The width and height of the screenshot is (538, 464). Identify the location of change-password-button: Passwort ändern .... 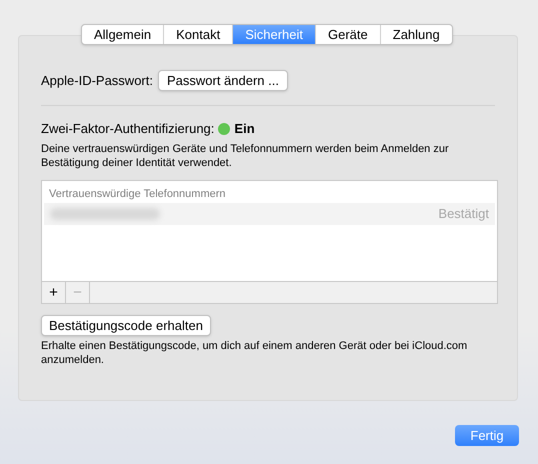
(223, 80).